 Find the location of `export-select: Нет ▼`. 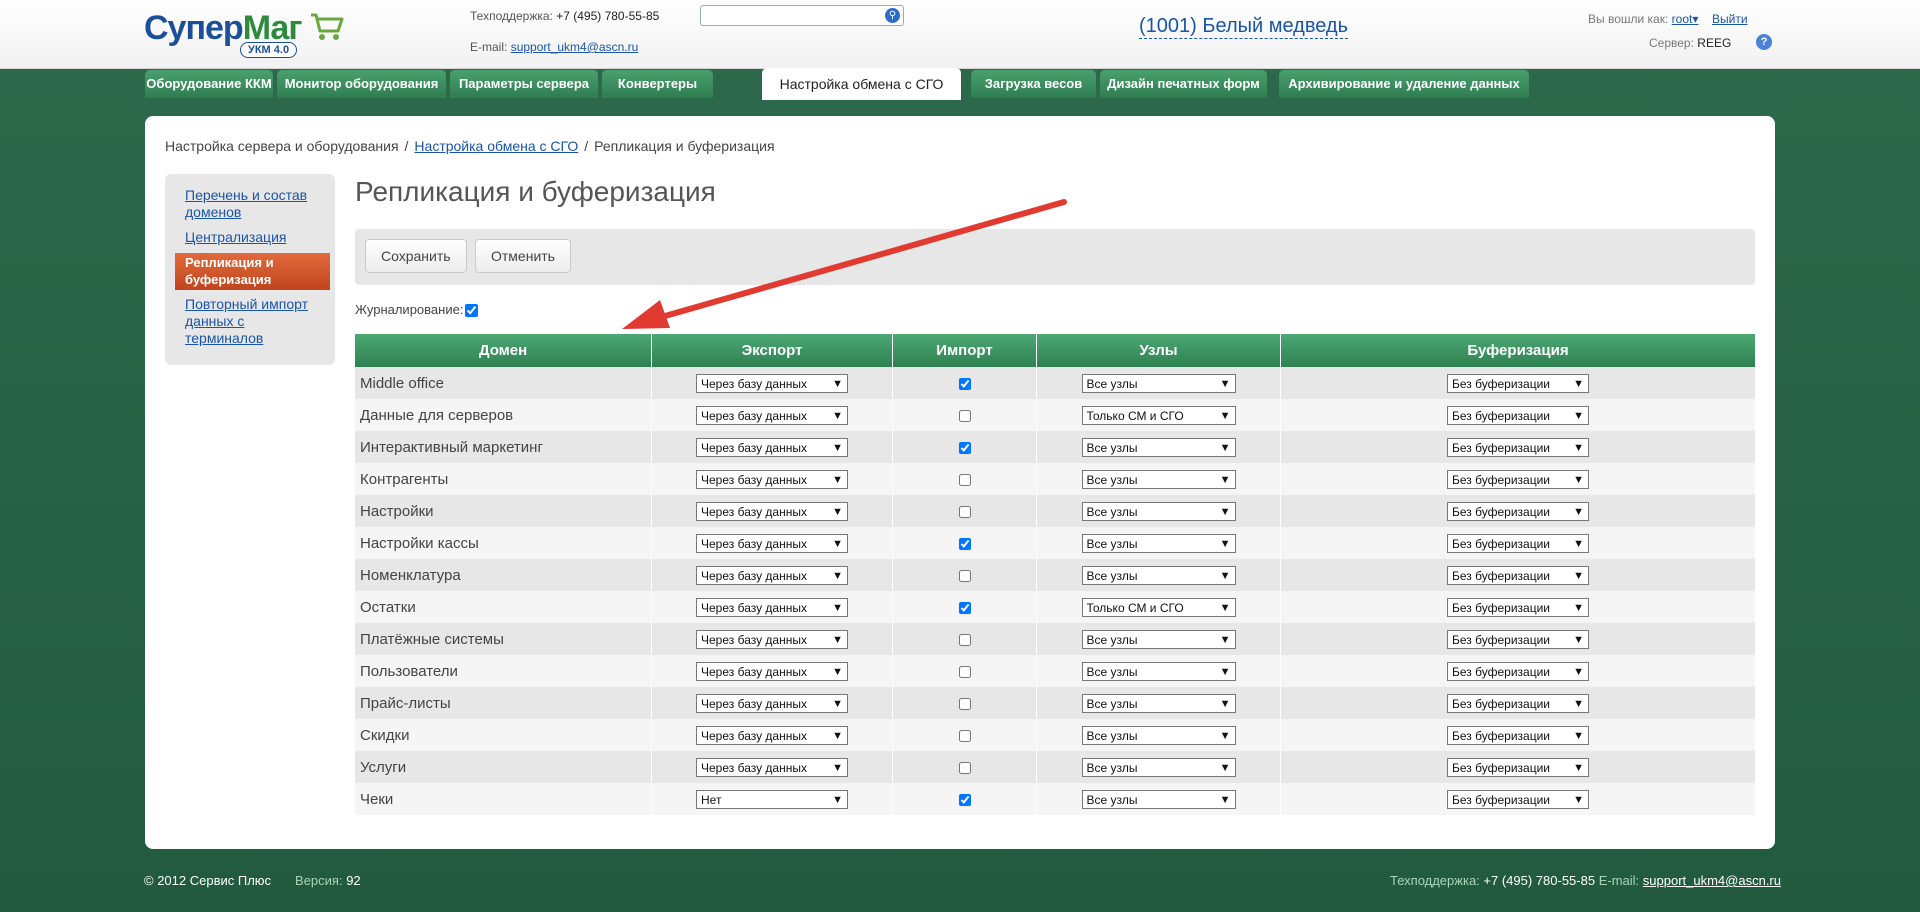

export-select: Нет ▼ is located at coordinates (772, 799).